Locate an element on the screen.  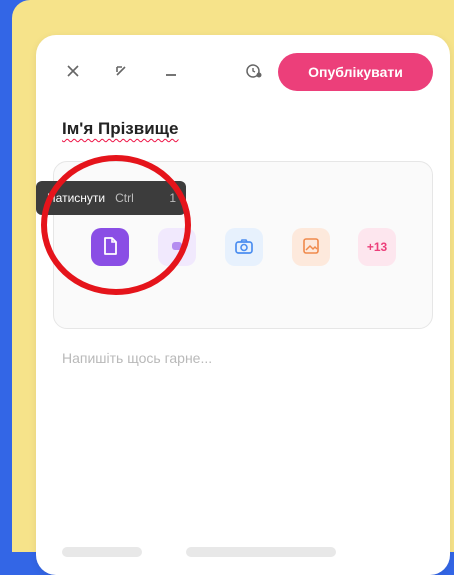
attach-camera-button is located at coordinates (244, 247).